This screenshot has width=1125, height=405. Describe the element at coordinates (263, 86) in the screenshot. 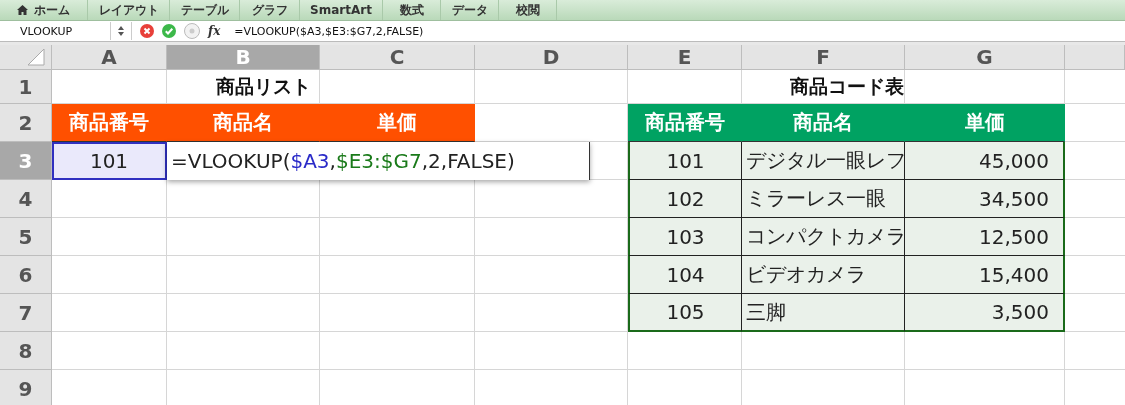

I see `table-title: 商品リスト` at that location.